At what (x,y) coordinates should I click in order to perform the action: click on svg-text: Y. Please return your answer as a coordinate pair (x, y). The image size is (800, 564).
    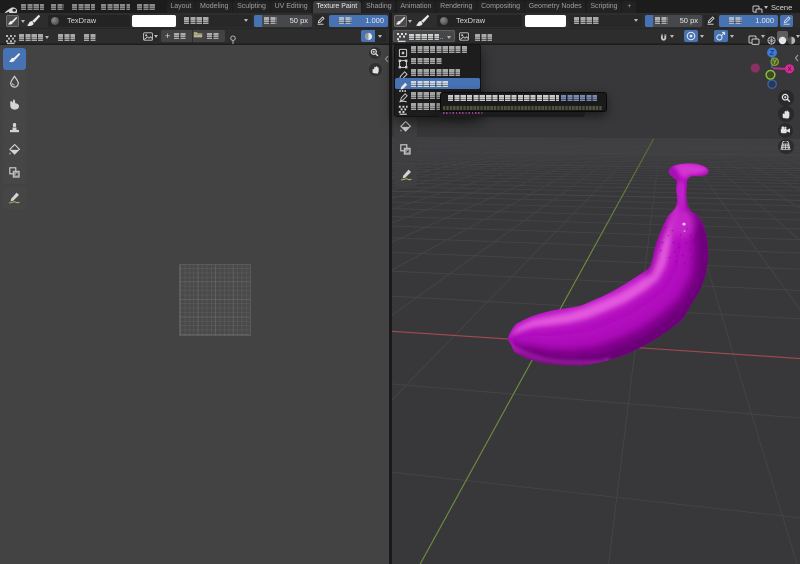
    Looking at the image, I should click on (774, 63).